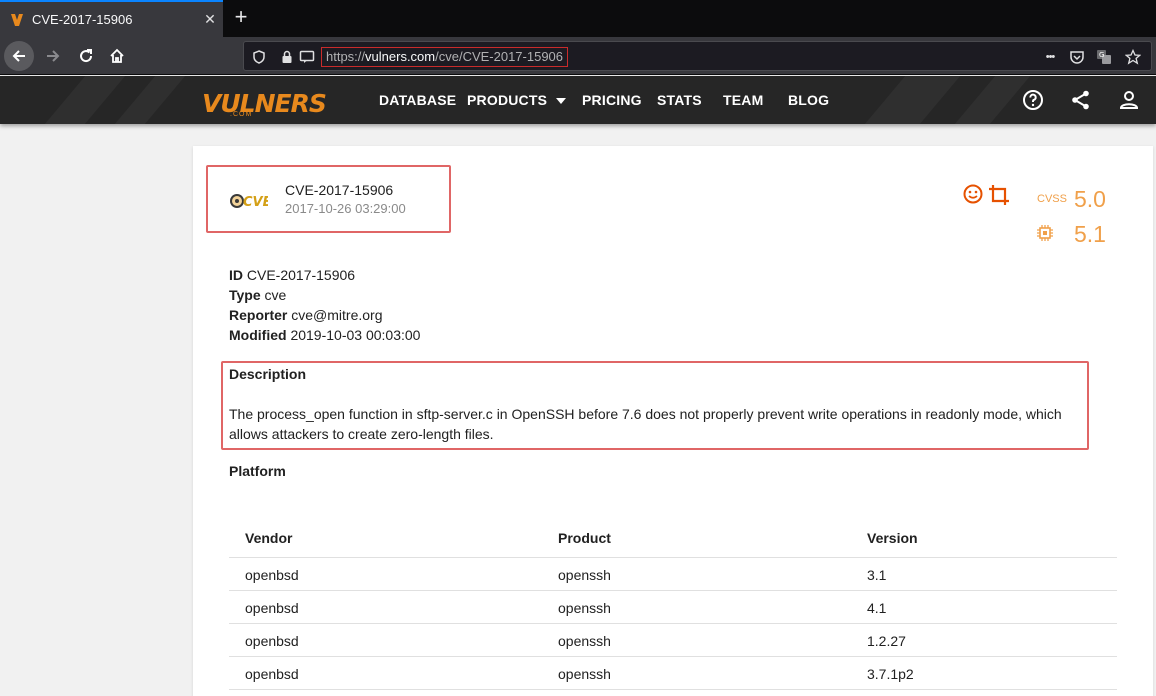 This screenshot has width=1156, height=696. Describe the element at coordinates (1045, 233) in the screenshot. I see `ai-score-chip-icon` at that location.